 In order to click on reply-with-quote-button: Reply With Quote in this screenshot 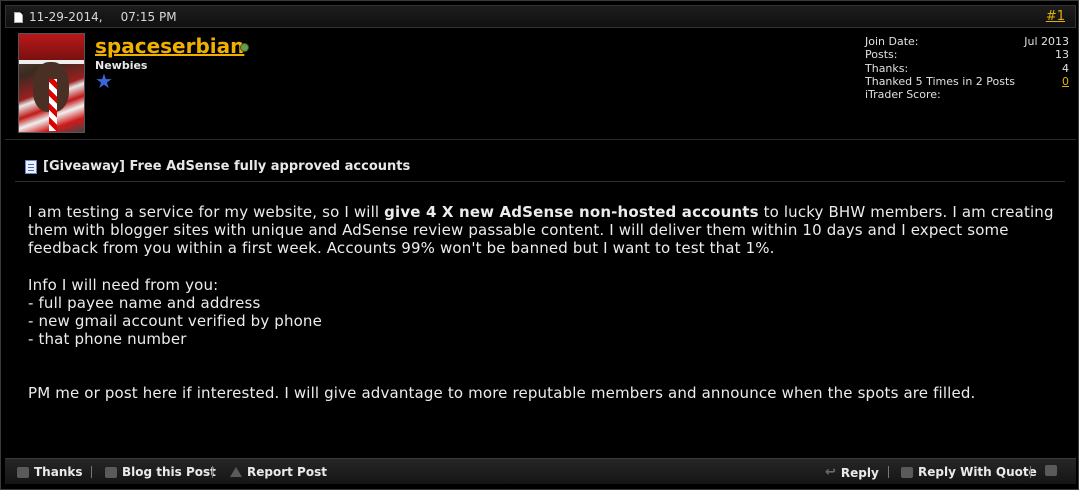, I will do `click(969, 472)`.